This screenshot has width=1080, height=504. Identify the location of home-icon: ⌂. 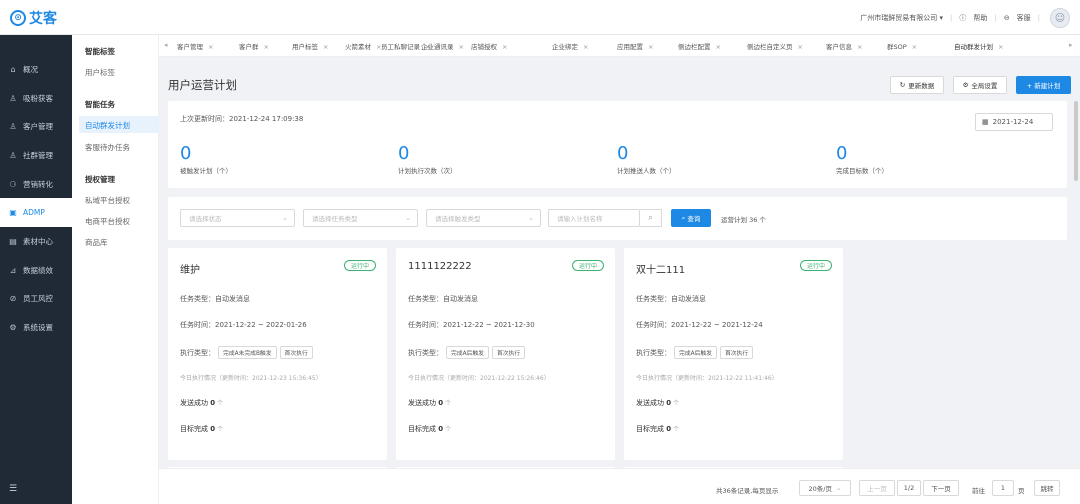
(13, 69).